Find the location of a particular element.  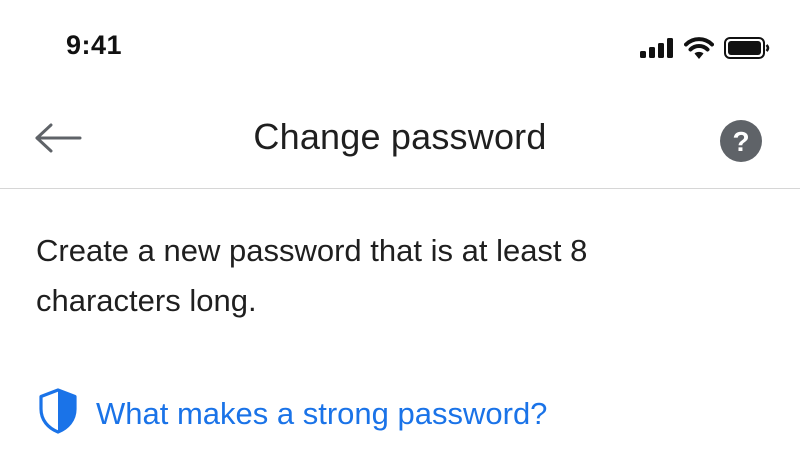

battery-icon is located at coordinates (747, 48).